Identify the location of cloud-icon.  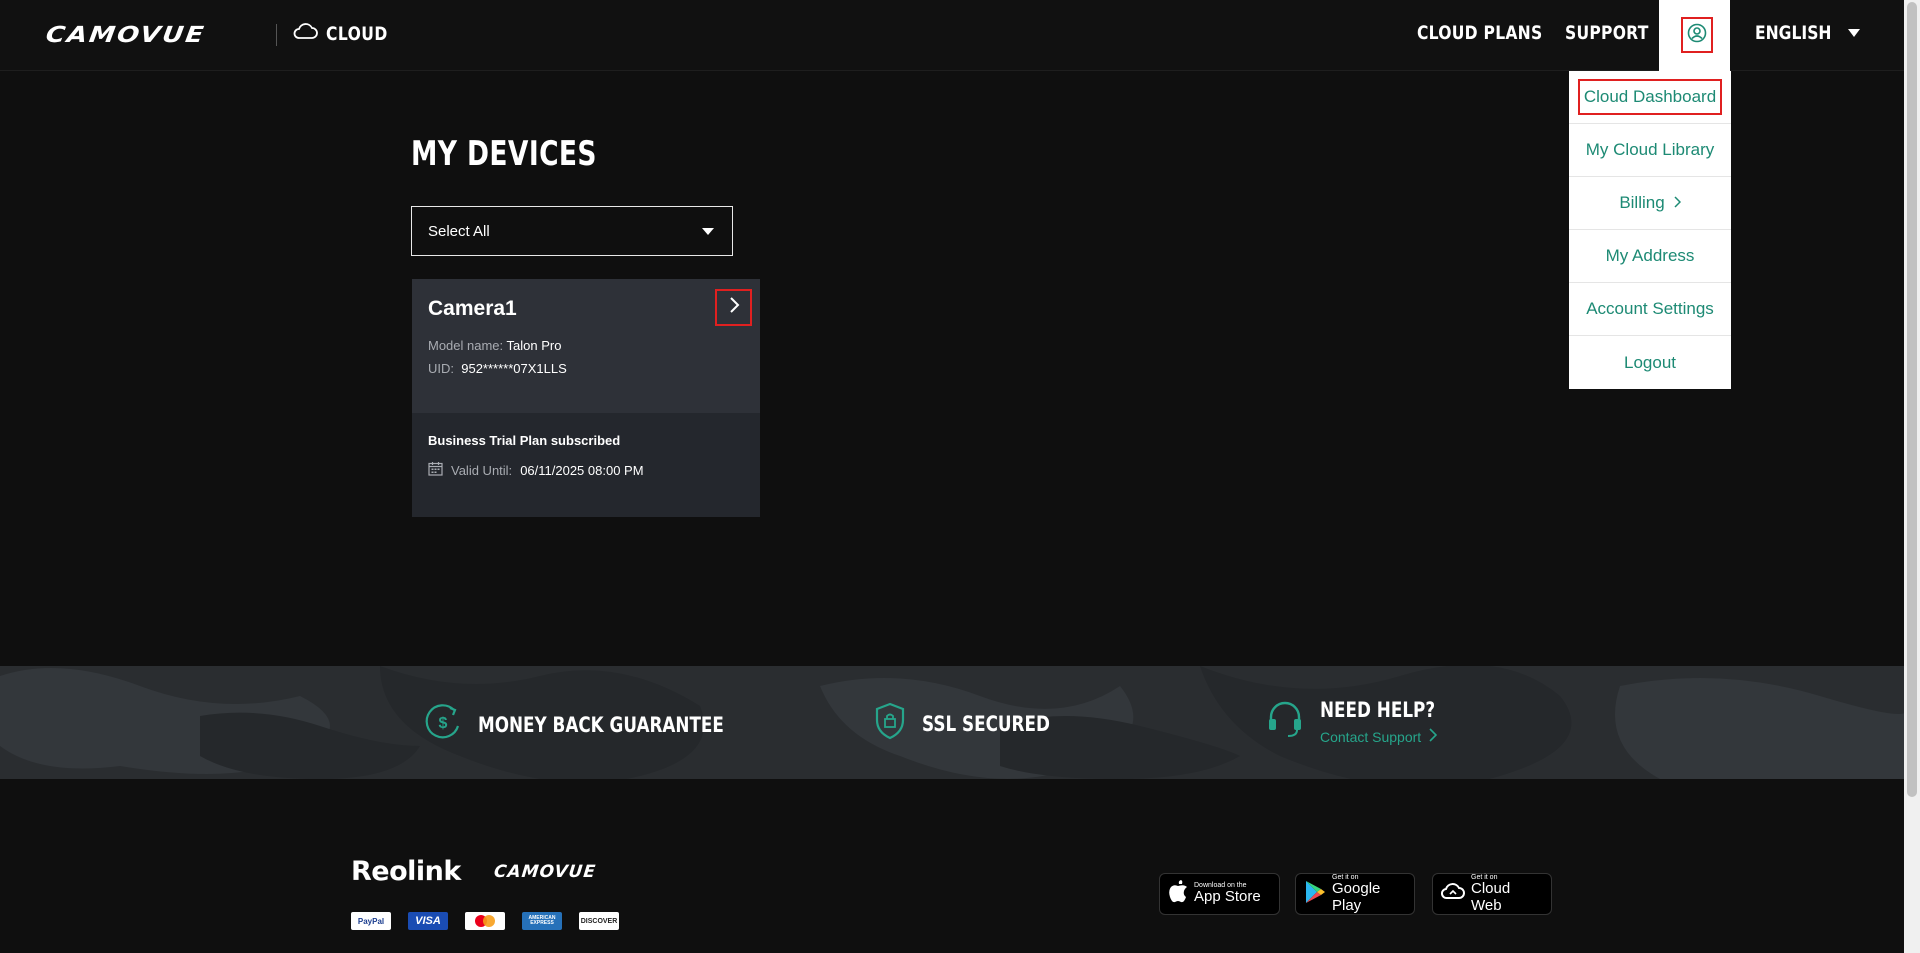
(305, 33).